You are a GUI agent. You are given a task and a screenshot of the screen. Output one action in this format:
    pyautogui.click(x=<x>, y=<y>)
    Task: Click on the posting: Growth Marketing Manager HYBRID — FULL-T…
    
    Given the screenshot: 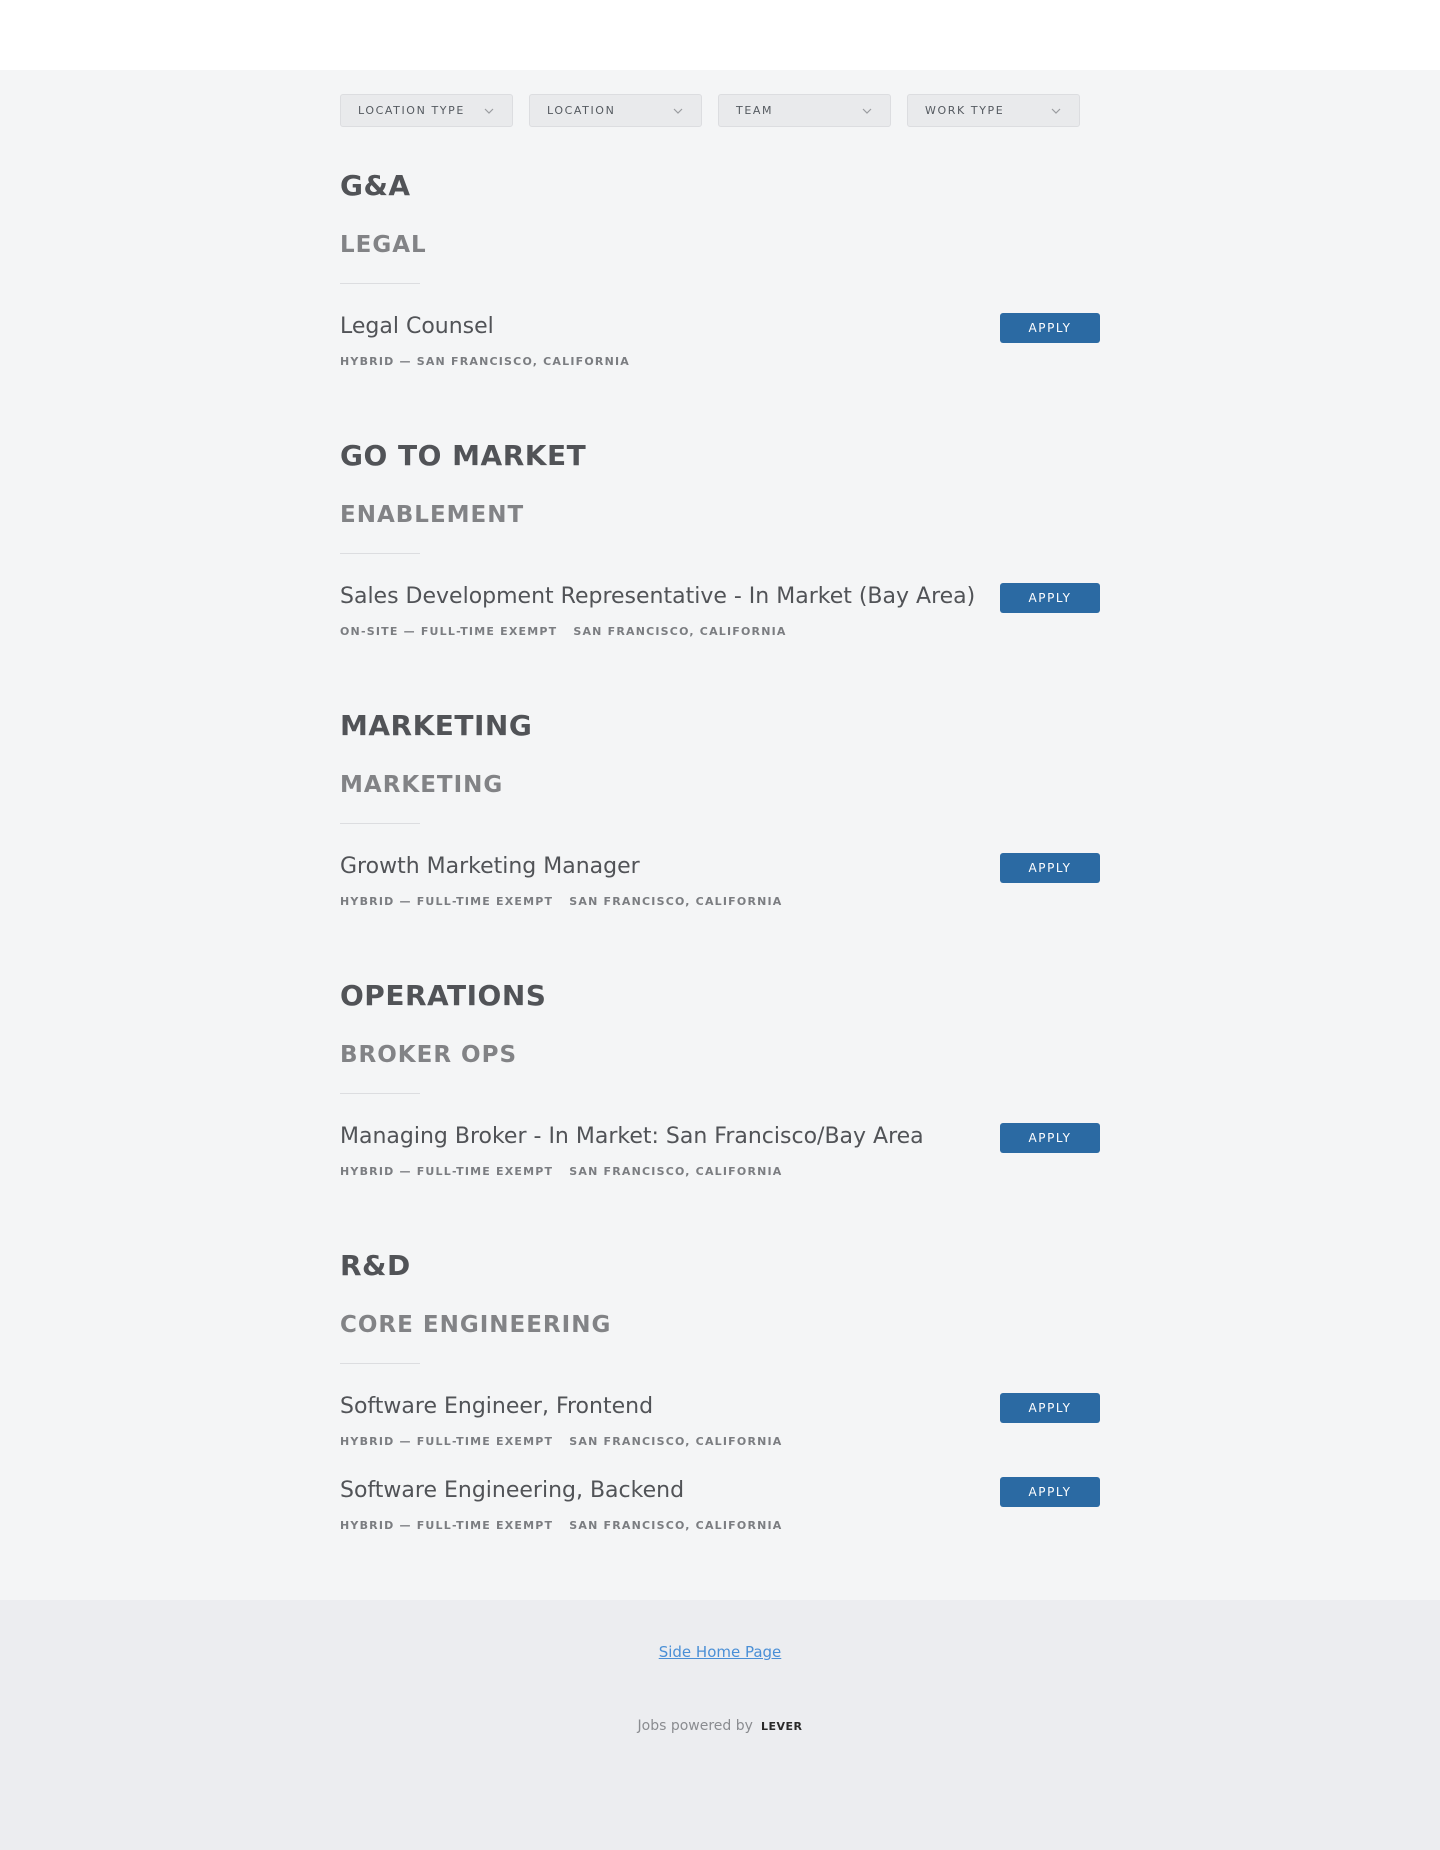 What is the action you would take?
    pyautogui.click(x=720, y=895)
    